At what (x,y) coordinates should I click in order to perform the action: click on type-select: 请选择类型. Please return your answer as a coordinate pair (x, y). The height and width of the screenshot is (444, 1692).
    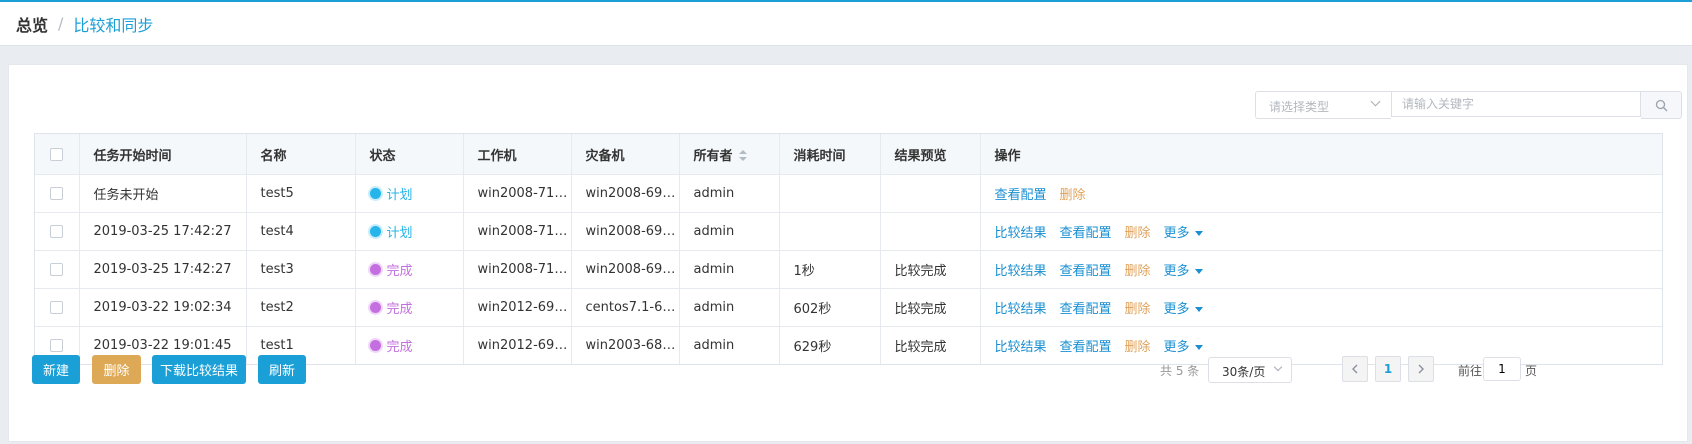
    Looking at the image, I should click on (1323, 105).